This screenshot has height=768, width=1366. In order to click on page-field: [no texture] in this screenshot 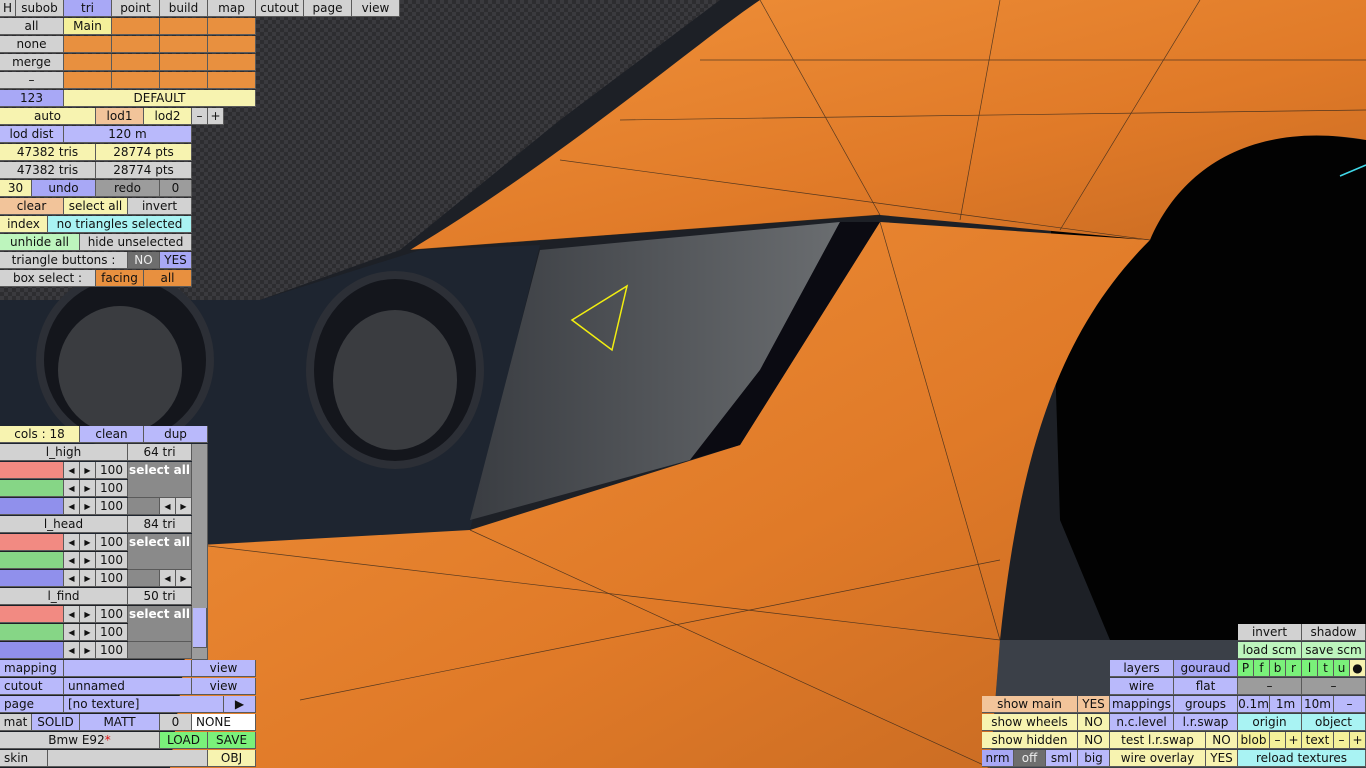, I will do `click(144, 704)`.